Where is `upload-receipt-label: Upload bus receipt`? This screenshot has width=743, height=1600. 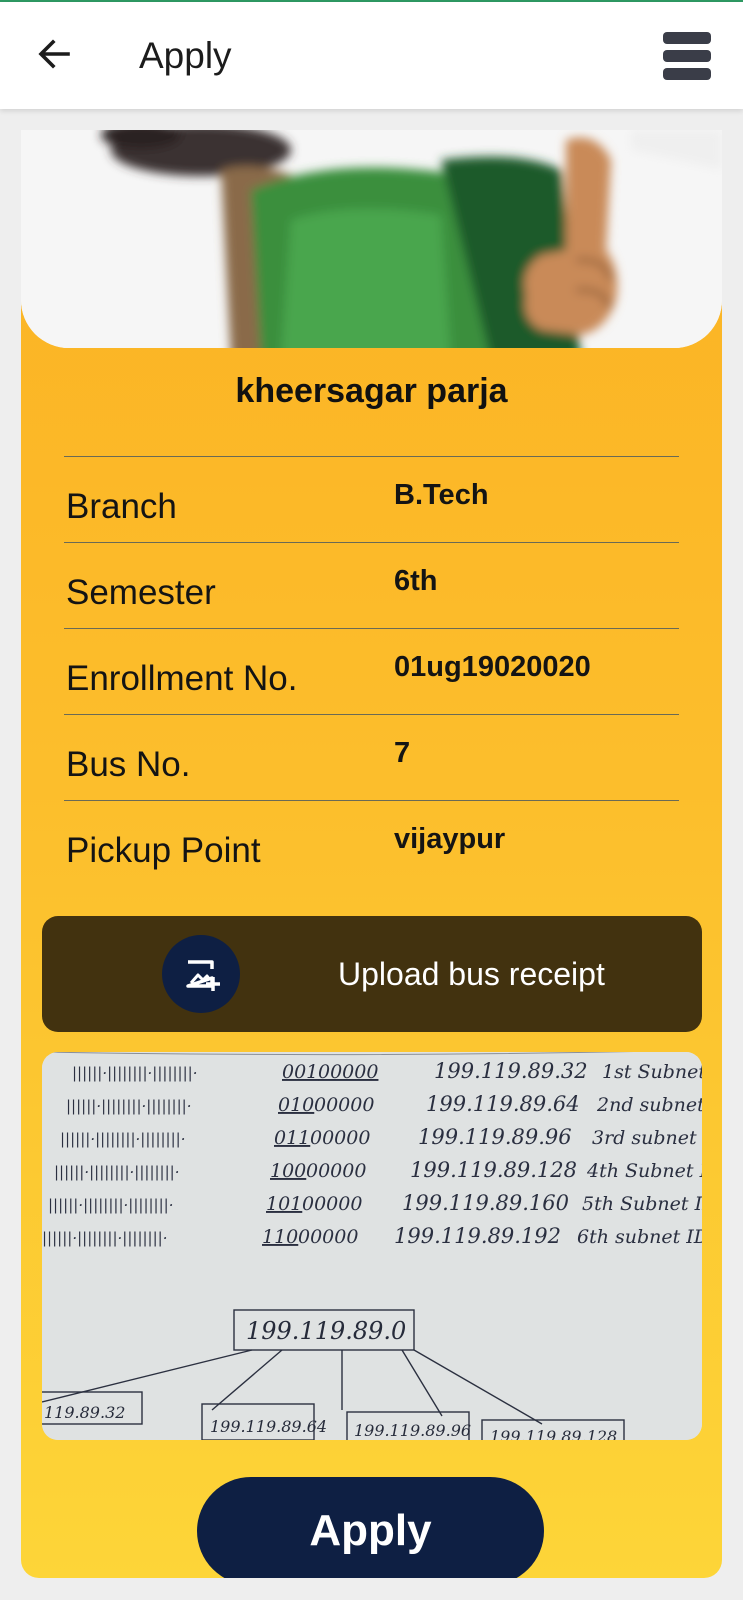
upload-receipt-label: Upload bus receipt is located at coordinates (471, 974).